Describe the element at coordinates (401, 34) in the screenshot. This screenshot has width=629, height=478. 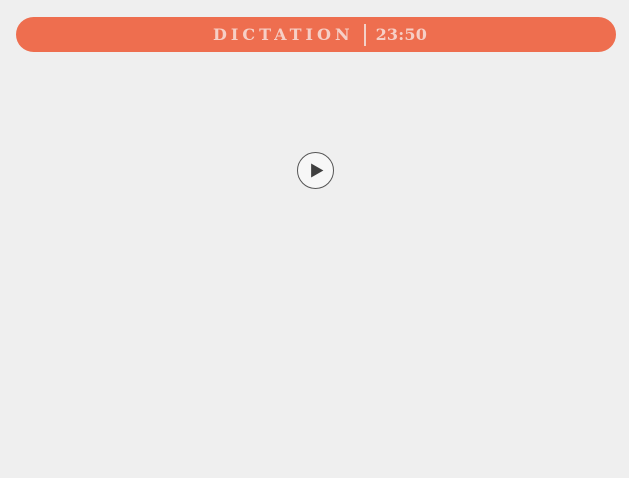
I see `time-display: 23:50` at that location.